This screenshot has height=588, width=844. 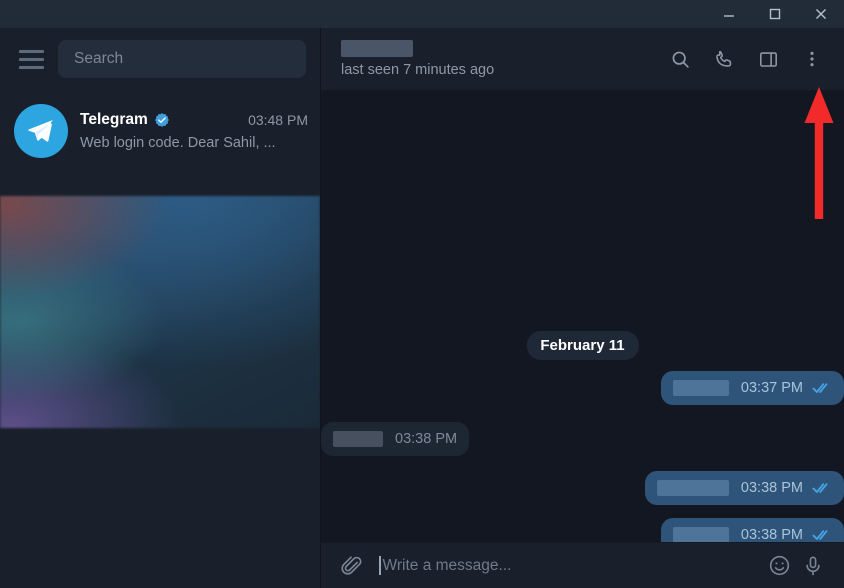 What do you see at coordinates (422, 14) in the screenshot?
I see `window-titlebar` at bounding box center [422, 14].